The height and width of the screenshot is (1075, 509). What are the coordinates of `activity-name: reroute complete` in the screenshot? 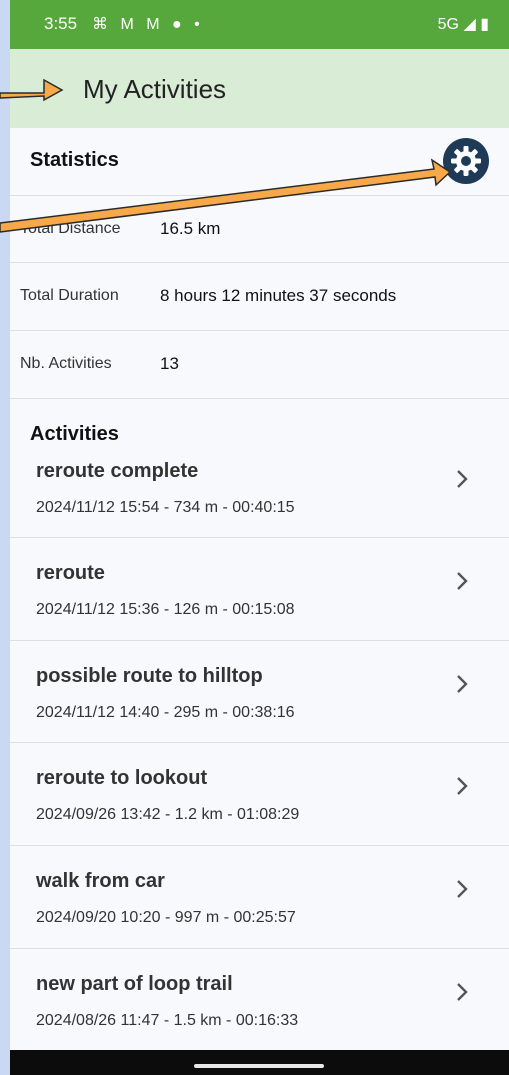 It's located at (117, 471).